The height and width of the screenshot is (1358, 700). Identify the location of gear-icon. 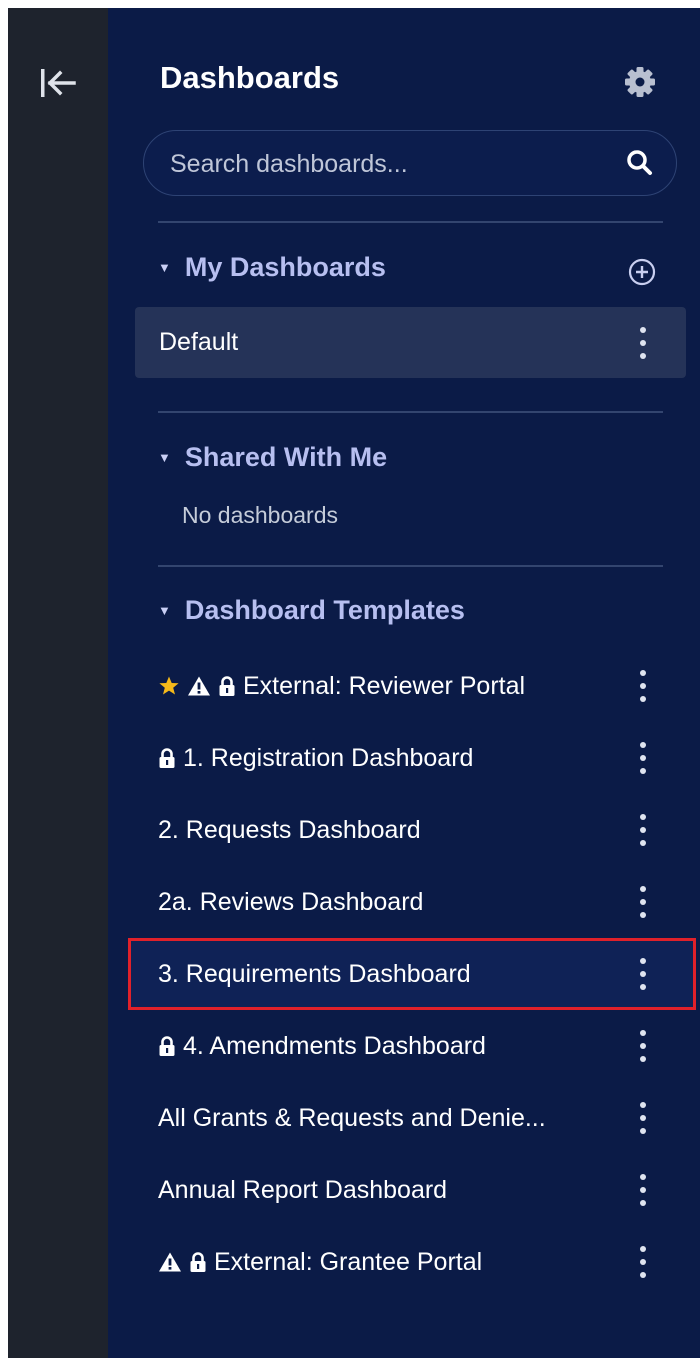
(640, 82).